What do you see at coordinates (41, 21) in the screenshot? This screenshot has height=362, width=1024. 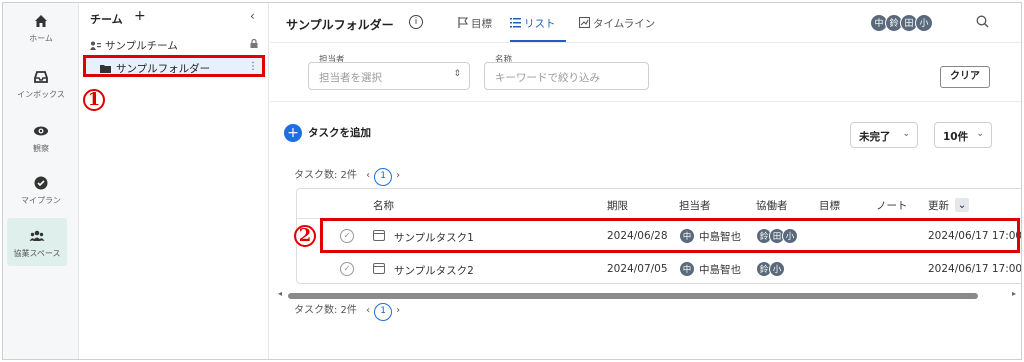 I see `home-icon` at bounding box center [41, 21].